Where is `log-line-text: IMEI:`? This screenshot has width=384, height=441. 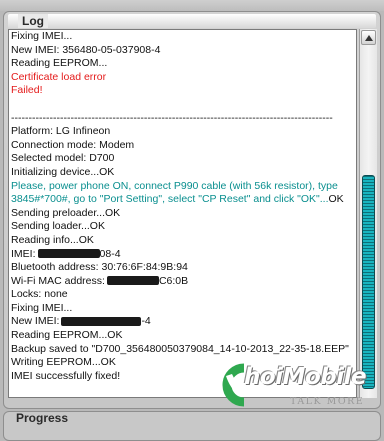 log-line-text: IMEI: is located at coordinates (23, 253).